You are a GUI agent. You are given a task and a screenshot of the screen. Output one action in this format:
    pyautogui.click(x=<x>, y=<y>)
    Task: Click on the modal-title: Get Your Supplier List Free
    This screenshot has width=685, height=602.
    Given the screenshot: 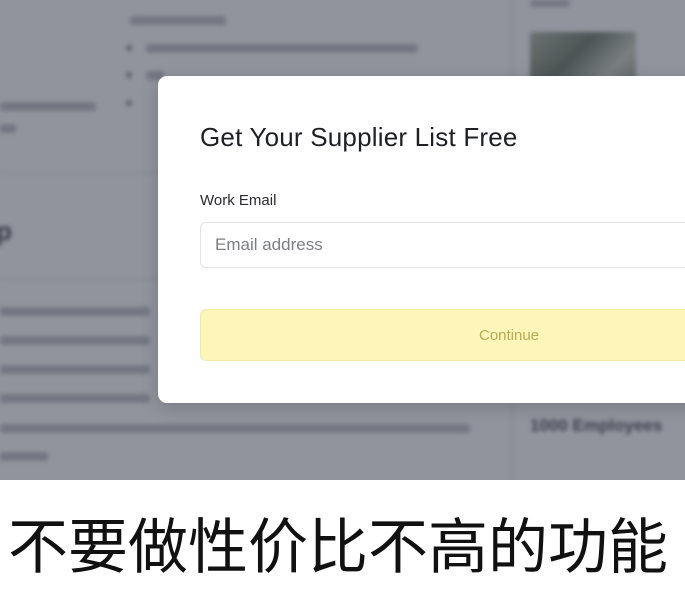 What is the action you would take?
    pyautogui.click(x=359, y=137)
    